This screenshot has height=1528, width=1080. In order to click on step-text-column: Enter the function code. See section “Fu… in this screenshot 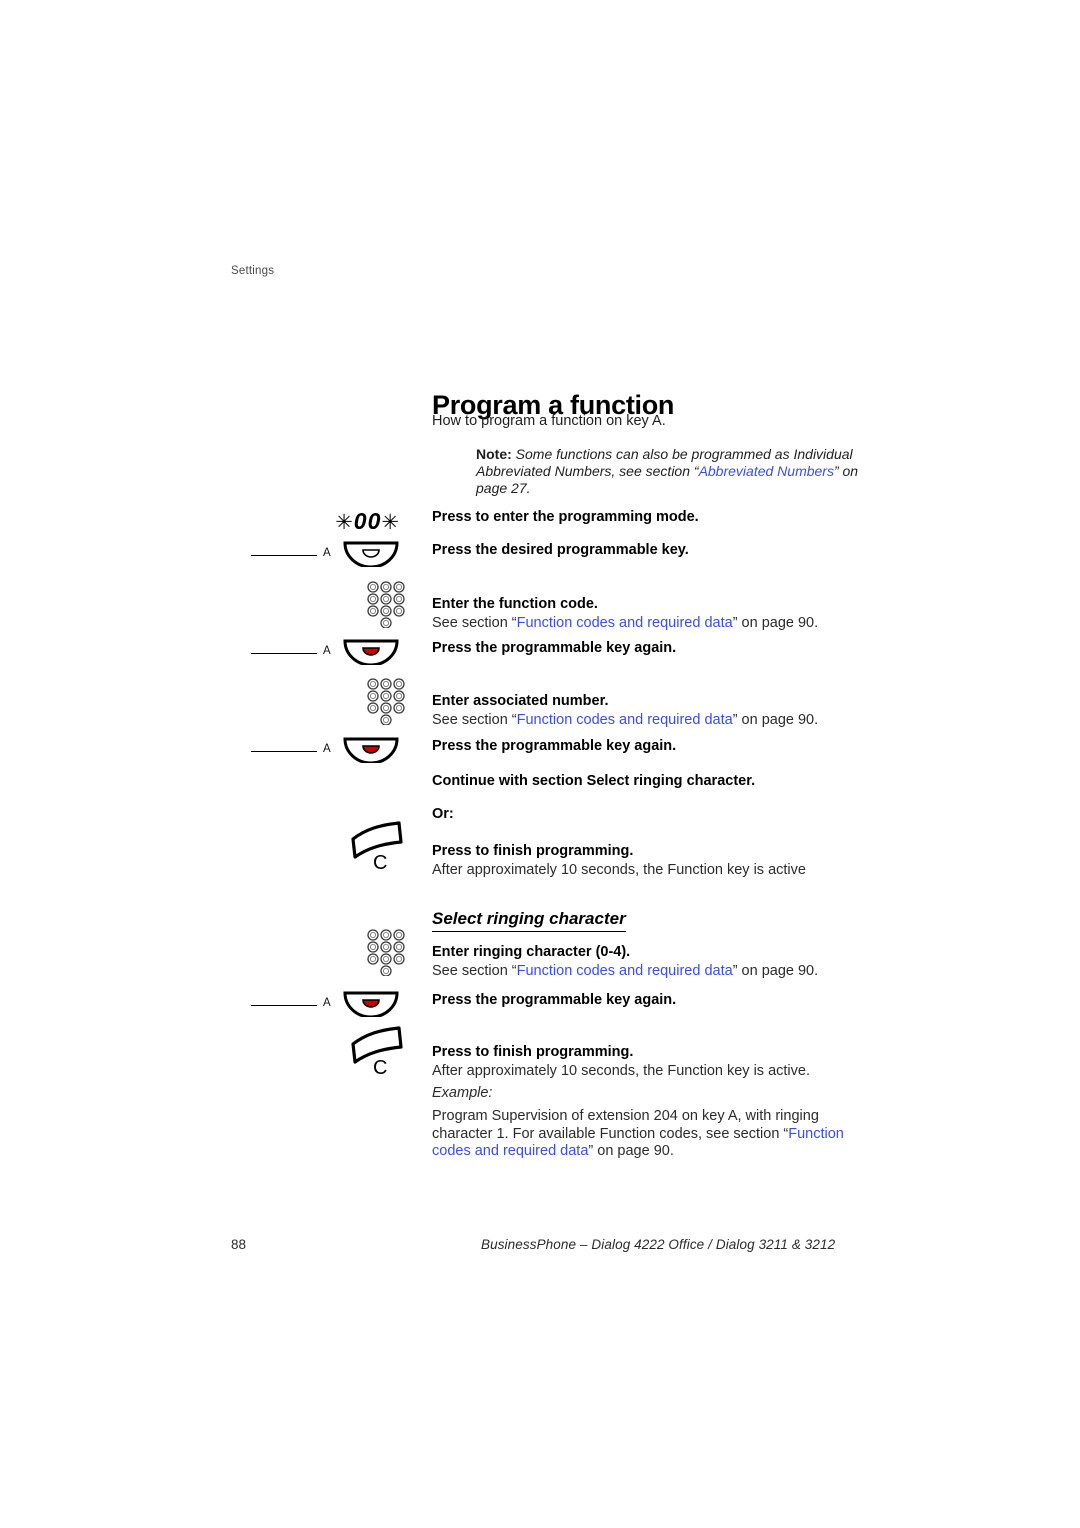, I will do `click(652, 606)`.